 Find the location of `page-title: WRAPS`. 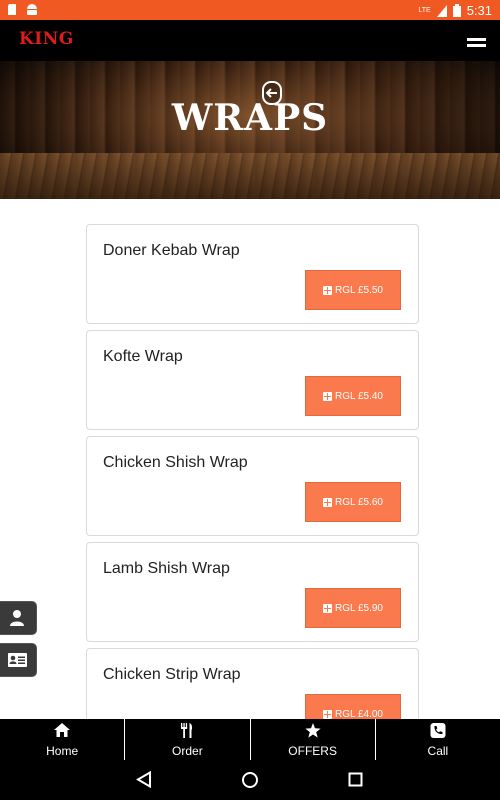

page-title: WRAPS is located at coordinates (250, 118).